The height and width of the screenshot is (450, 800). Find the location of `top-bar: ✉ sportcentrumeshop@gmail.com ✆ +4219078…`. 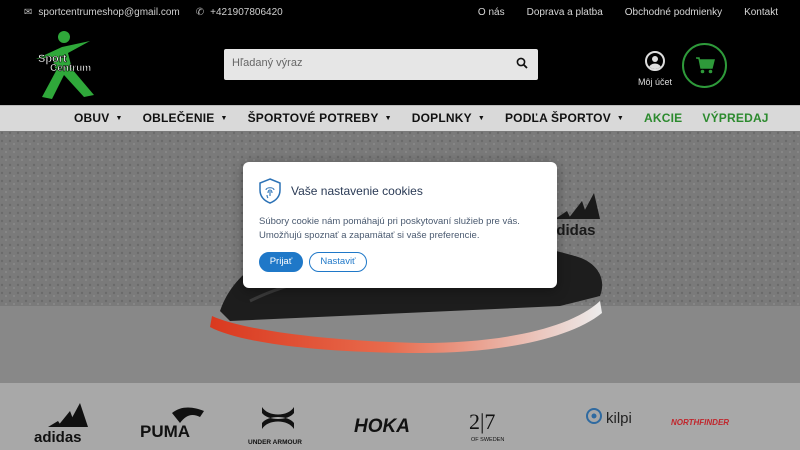

top-bar: ✉ sportcentrumeshop@gmail.com ✆ +4219078… is located at coordinates (400, 13).